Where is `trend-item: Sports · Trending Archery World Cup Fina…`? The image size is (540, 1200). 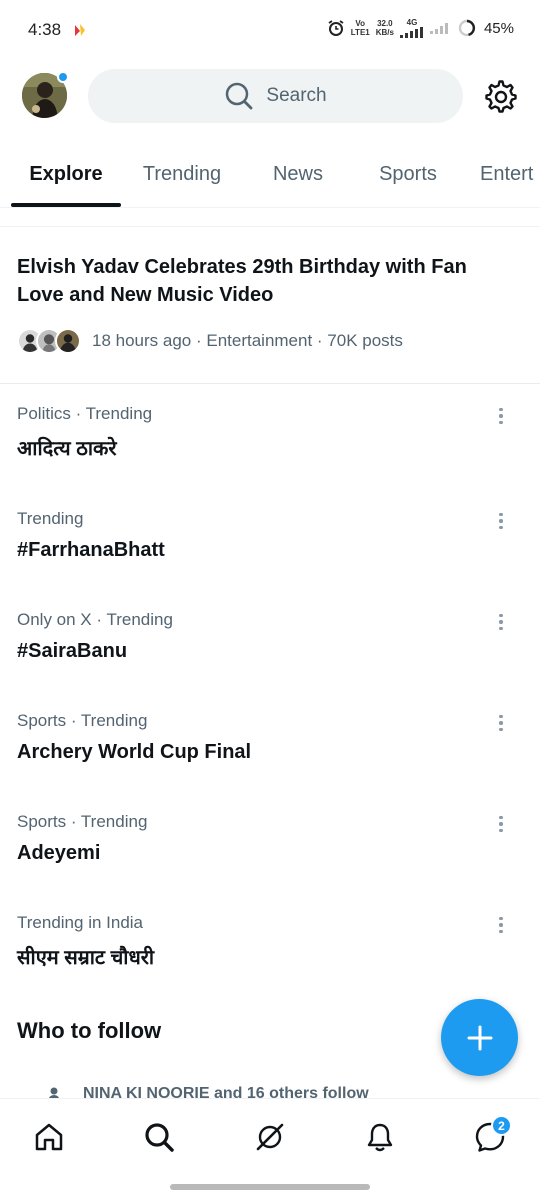 trend-item: Sports · Trending Archery World Cup Fina… is located at coordinates (270, 761).